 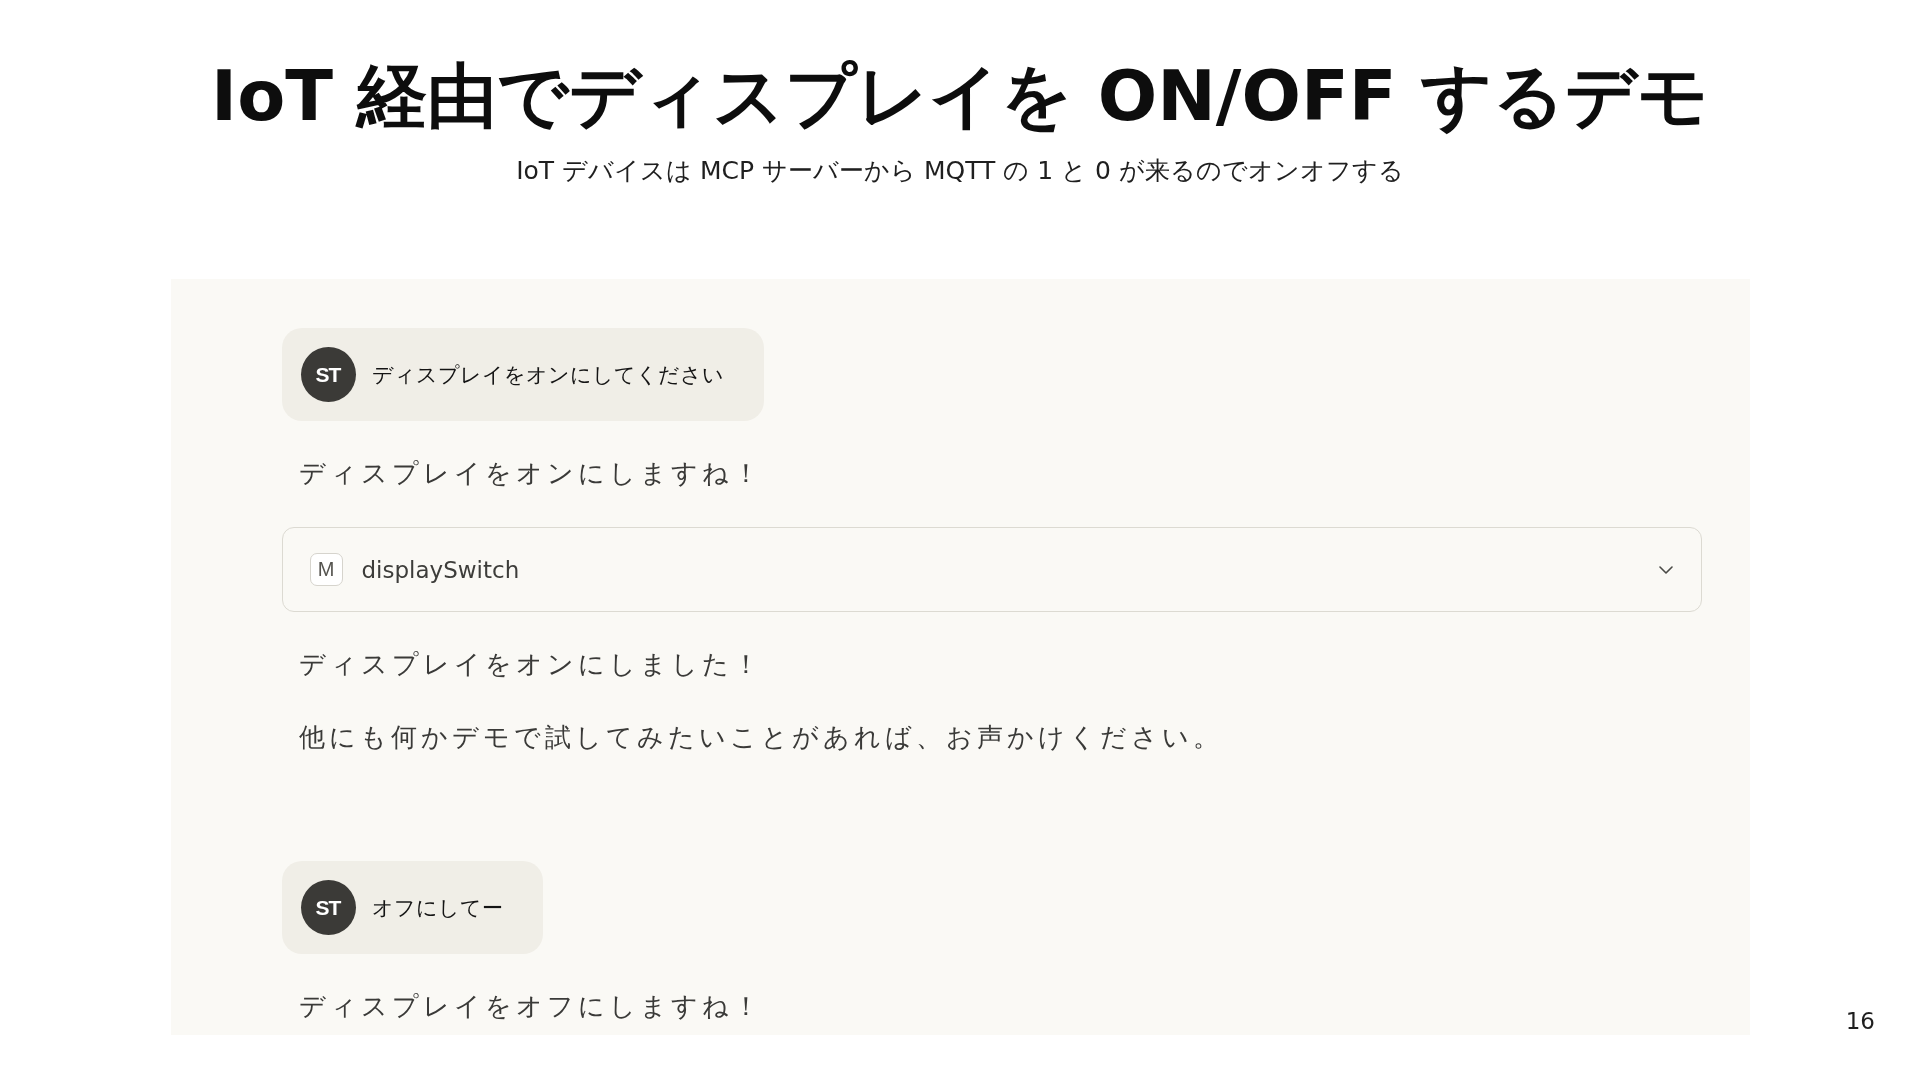 What do you see at coordinates (1860, 1021) in the screenshot?
I see `page-number: 16` at bounding box center [1860, 1021].